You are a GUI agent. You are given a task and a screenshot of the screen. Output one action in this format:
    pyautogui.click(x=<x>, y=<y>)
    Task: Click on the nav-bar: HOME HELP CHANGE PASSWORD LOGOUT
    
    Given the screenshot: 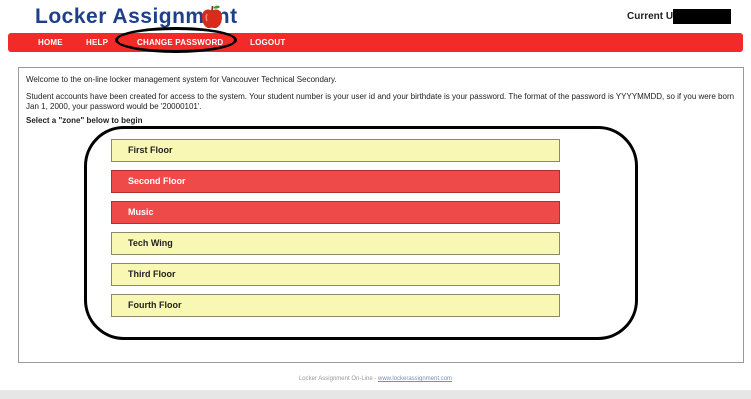 What is the action you would take?
    pyautogui.click(x=375, y=42)
    